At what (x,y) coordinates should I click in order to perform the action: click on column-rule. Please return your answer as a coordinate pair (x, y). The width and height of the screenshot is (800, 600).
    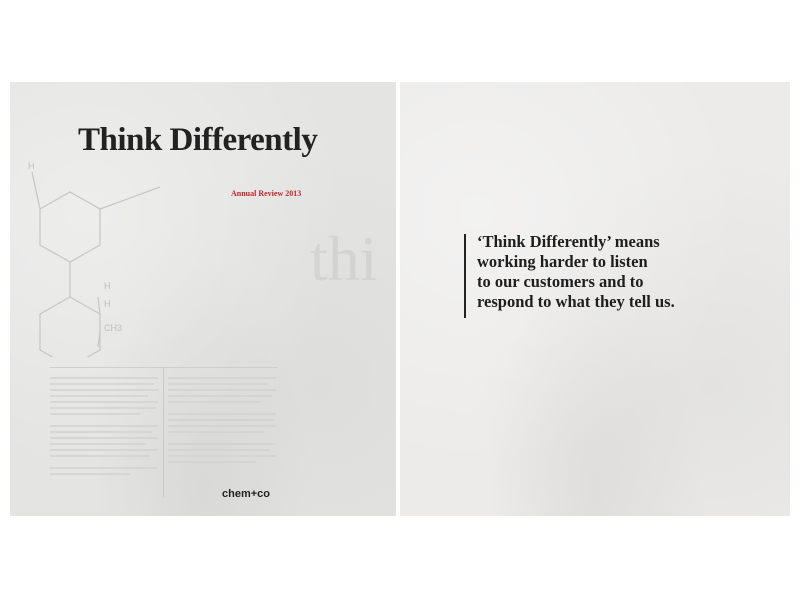
    Looking at the image, I should click on (164, 367).